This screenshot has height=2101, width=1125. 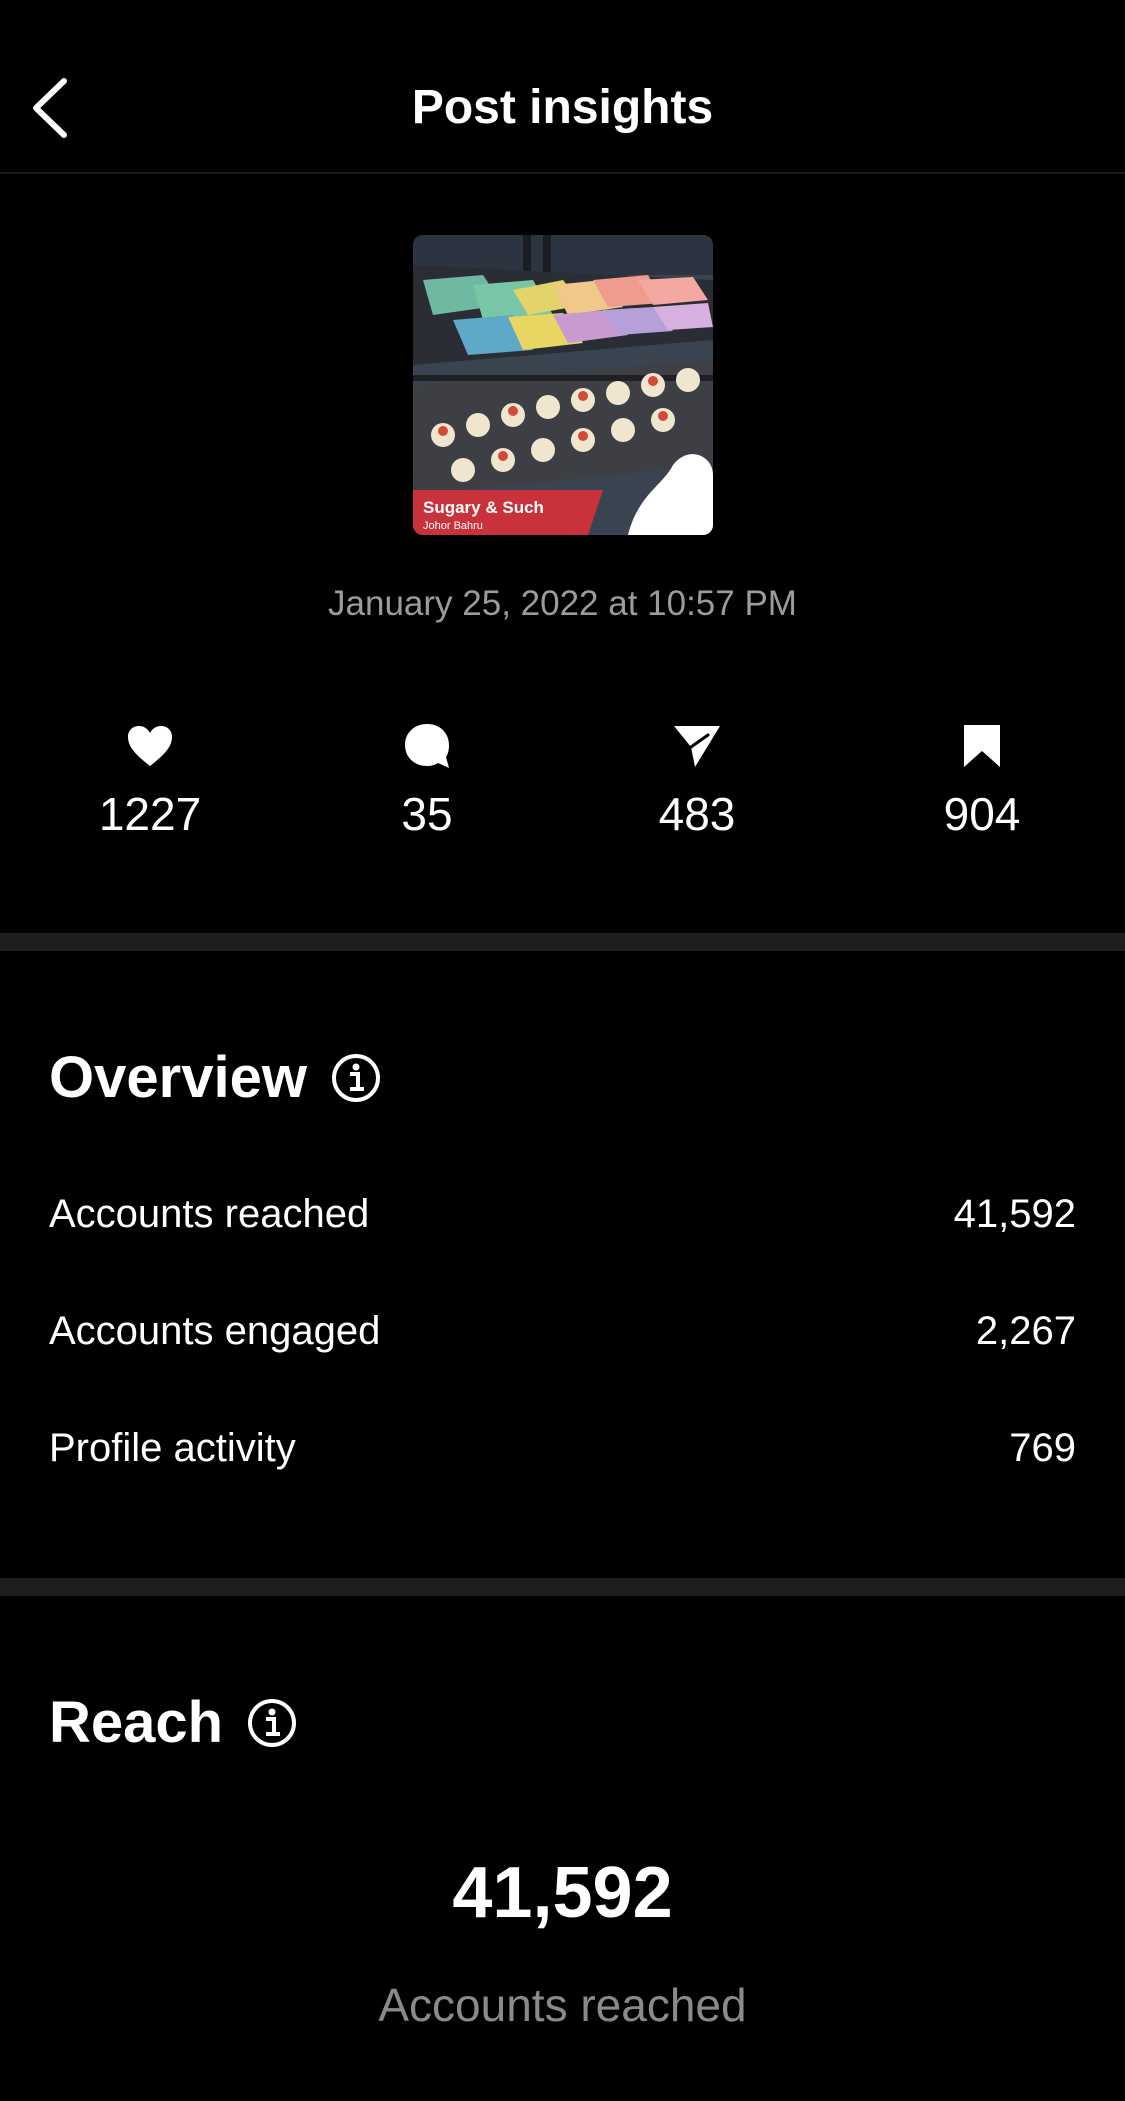 What do you see at coordinates (453, 526) in the screenshot?
I see `thumbnail-subcaption: Johor Bahru` at bounding box center [453, 526].